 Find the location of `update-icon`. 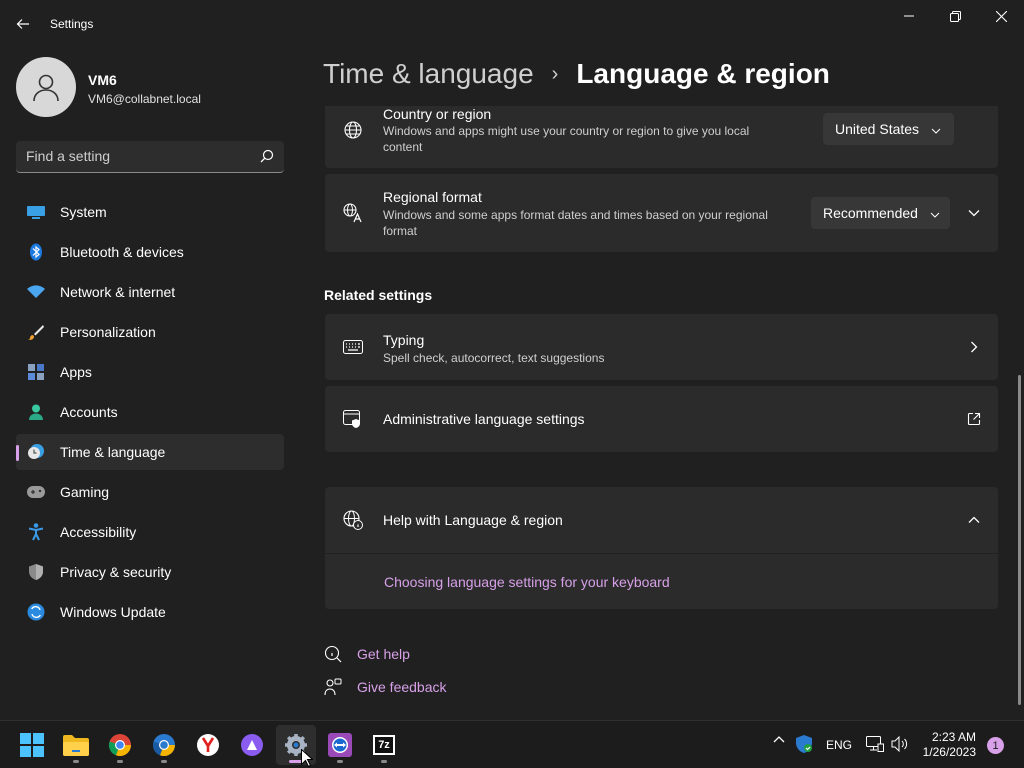

update-icon is located at coordinates (36, 612).